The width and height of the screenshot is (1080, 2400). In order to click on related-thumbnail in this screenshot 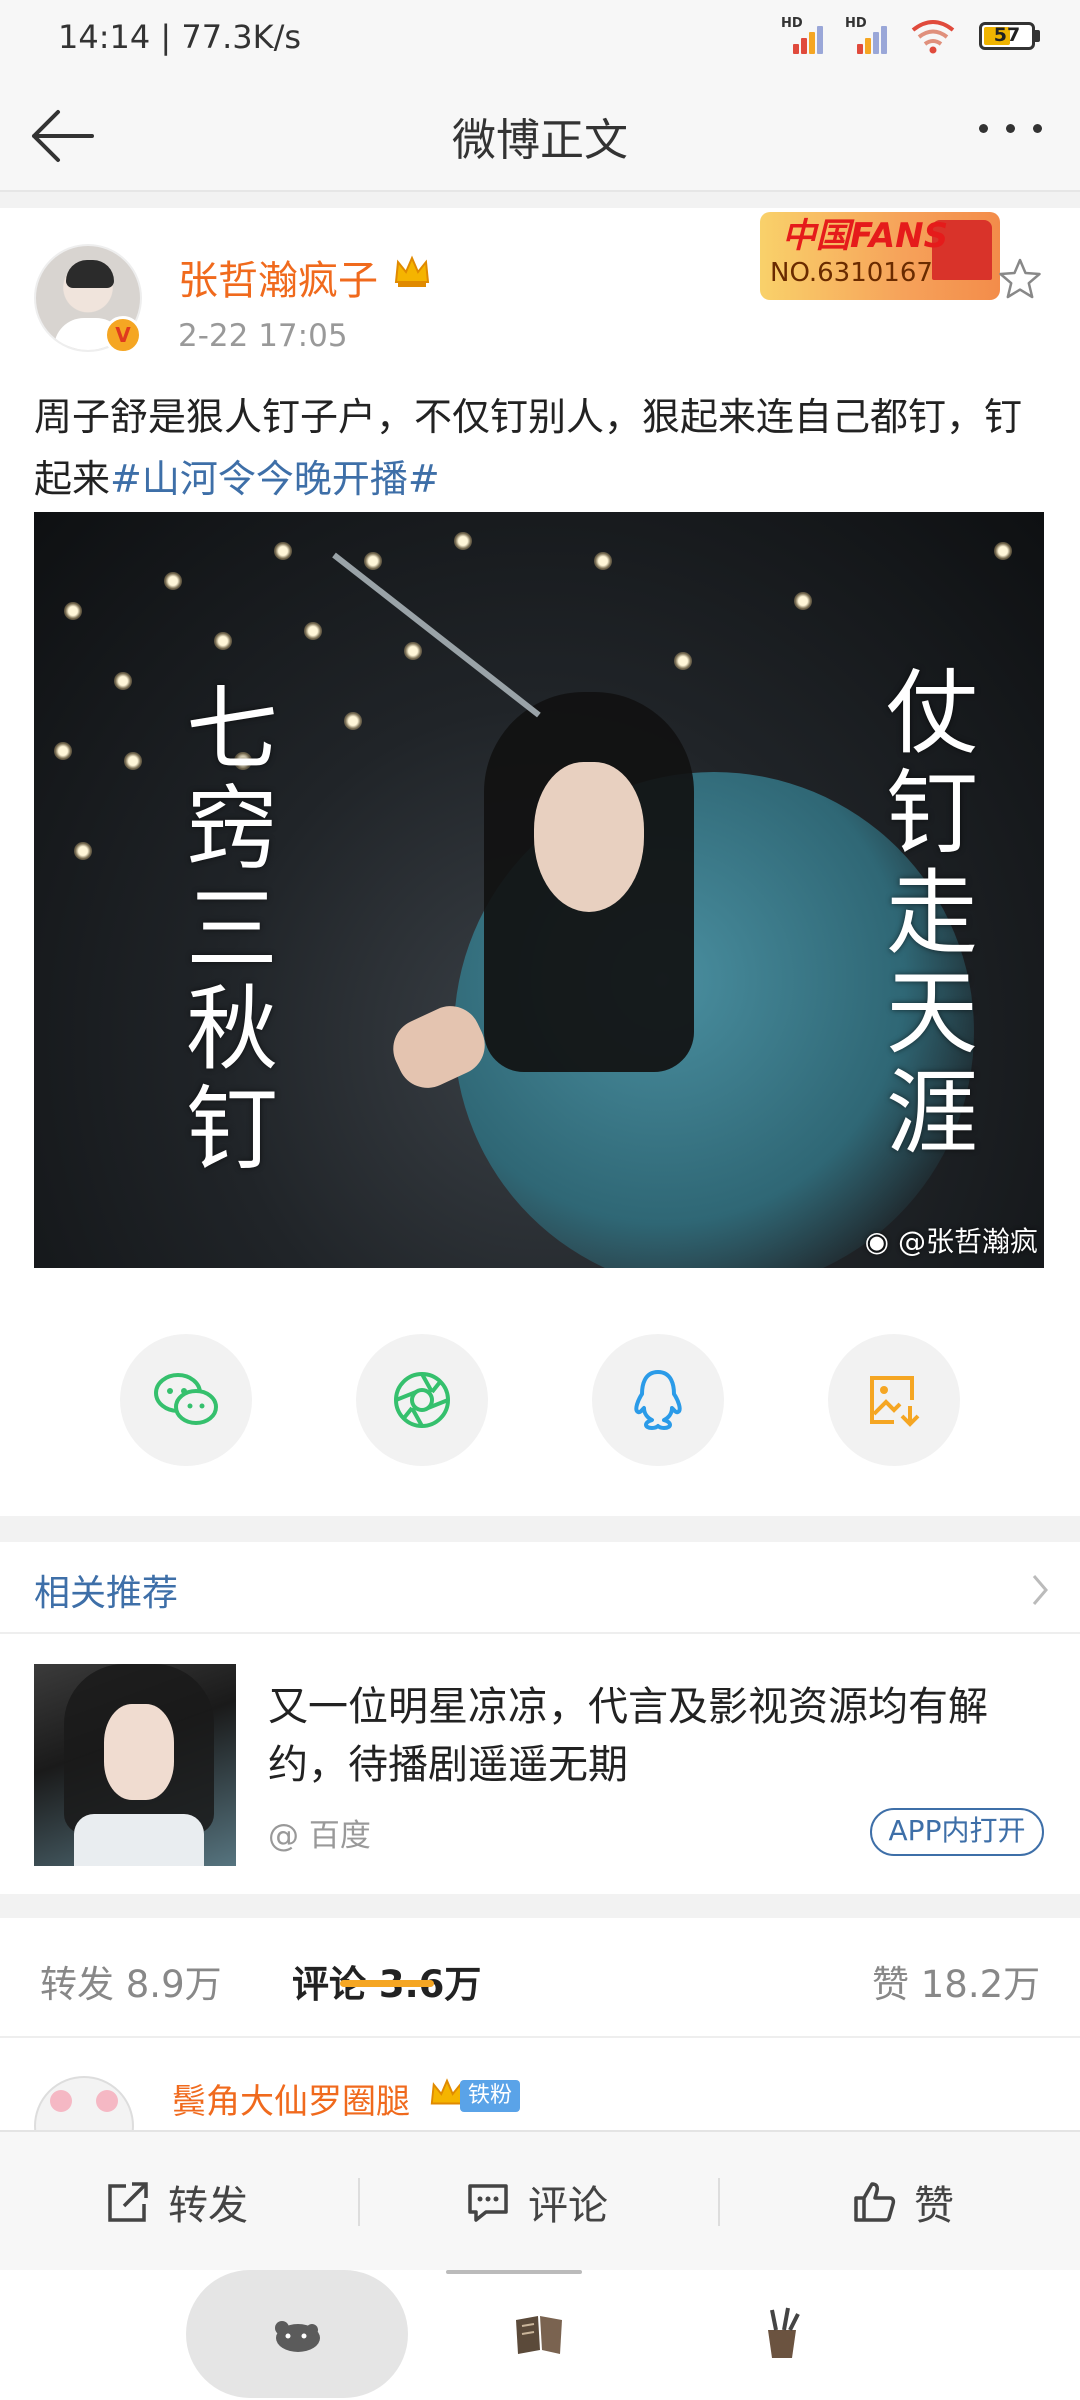, I will do `click(135, 1765)`.